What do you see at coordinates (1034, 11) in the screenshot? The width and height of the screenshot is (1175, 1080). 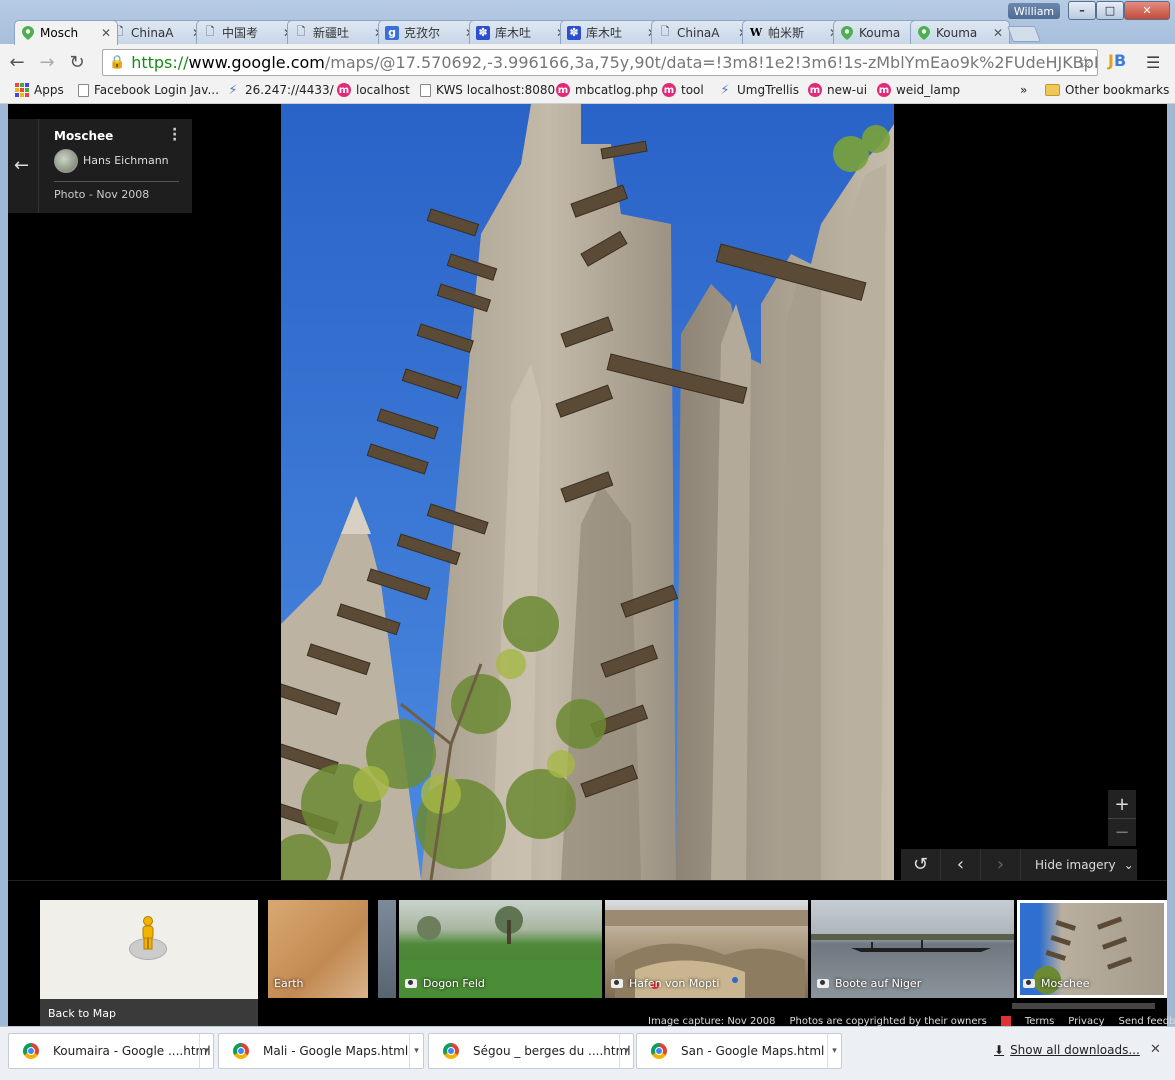 I see `profile-button: William` at bounding box center [1034, 11].